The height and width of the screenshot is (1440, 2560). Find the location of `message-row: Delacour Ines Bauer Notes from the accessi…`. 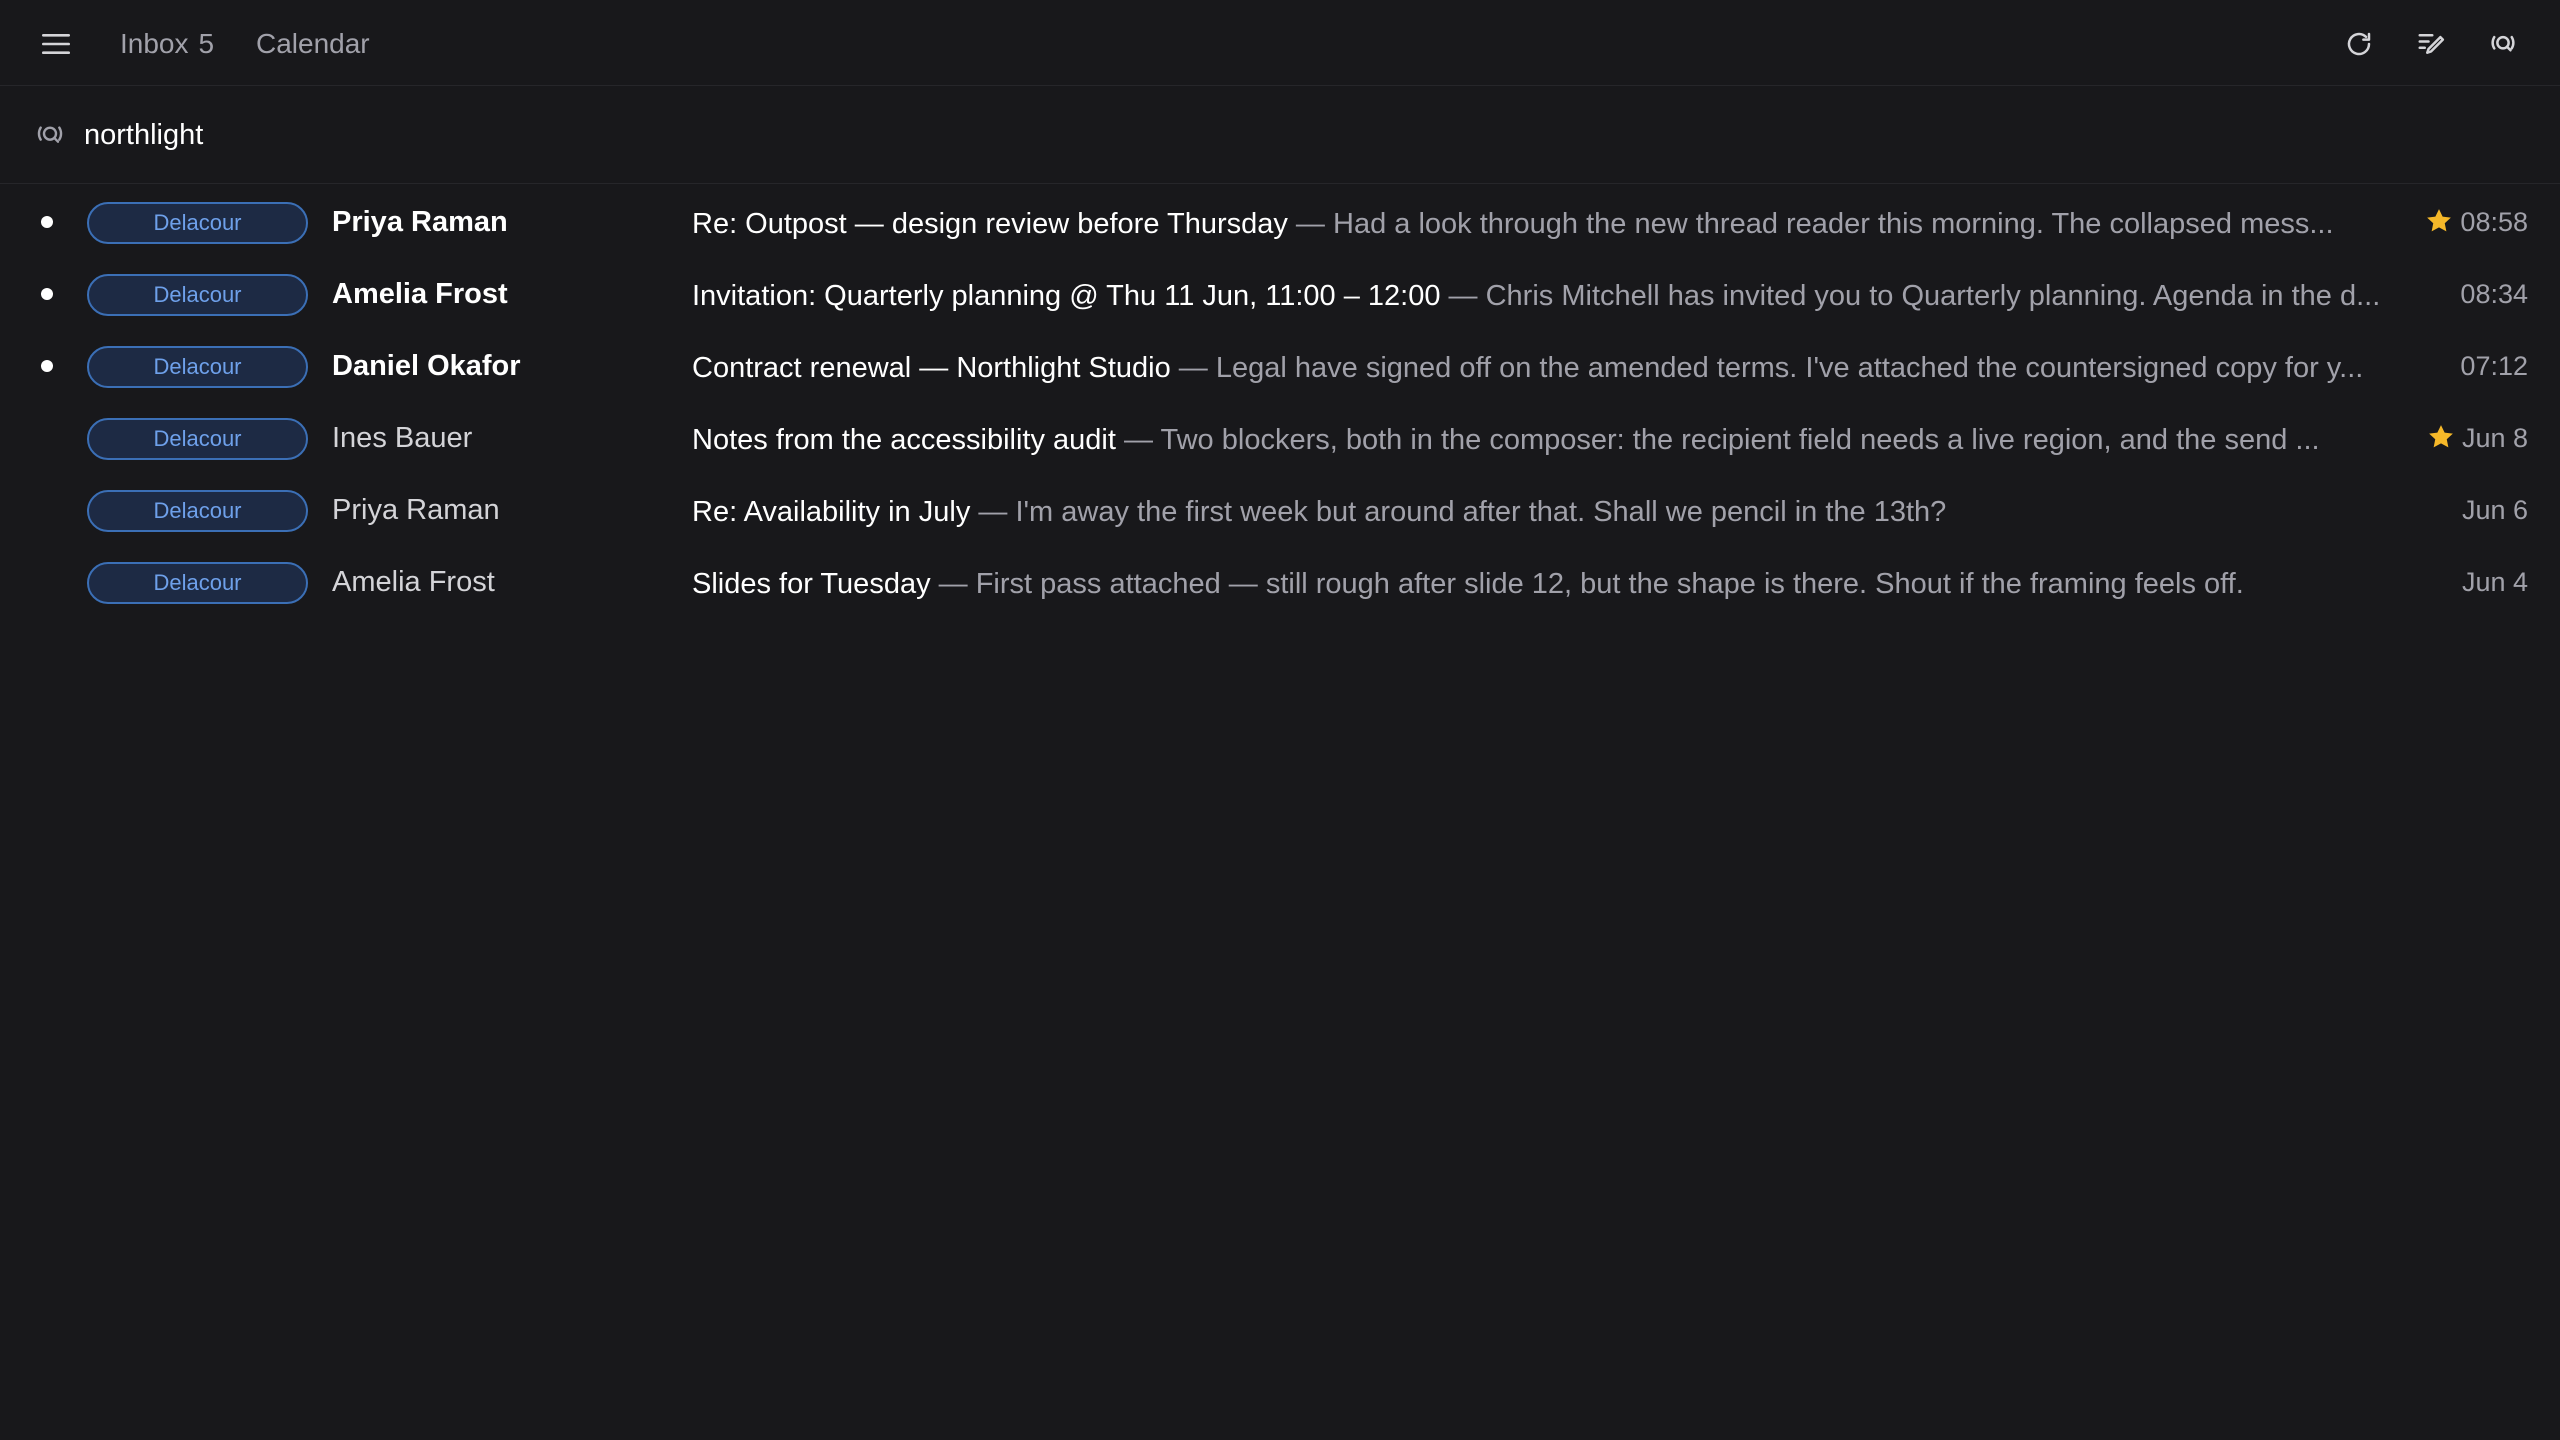

message-row: Delacour Ines Bauer Notes from the accessi… is located at coordinates (1280, 438).